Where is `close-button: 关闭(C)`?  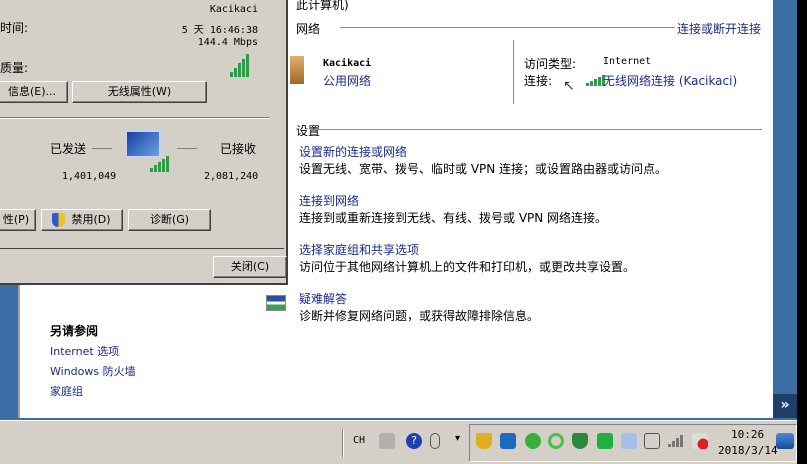 close-button: 关闭(C) is located at coordinates (250, 267).